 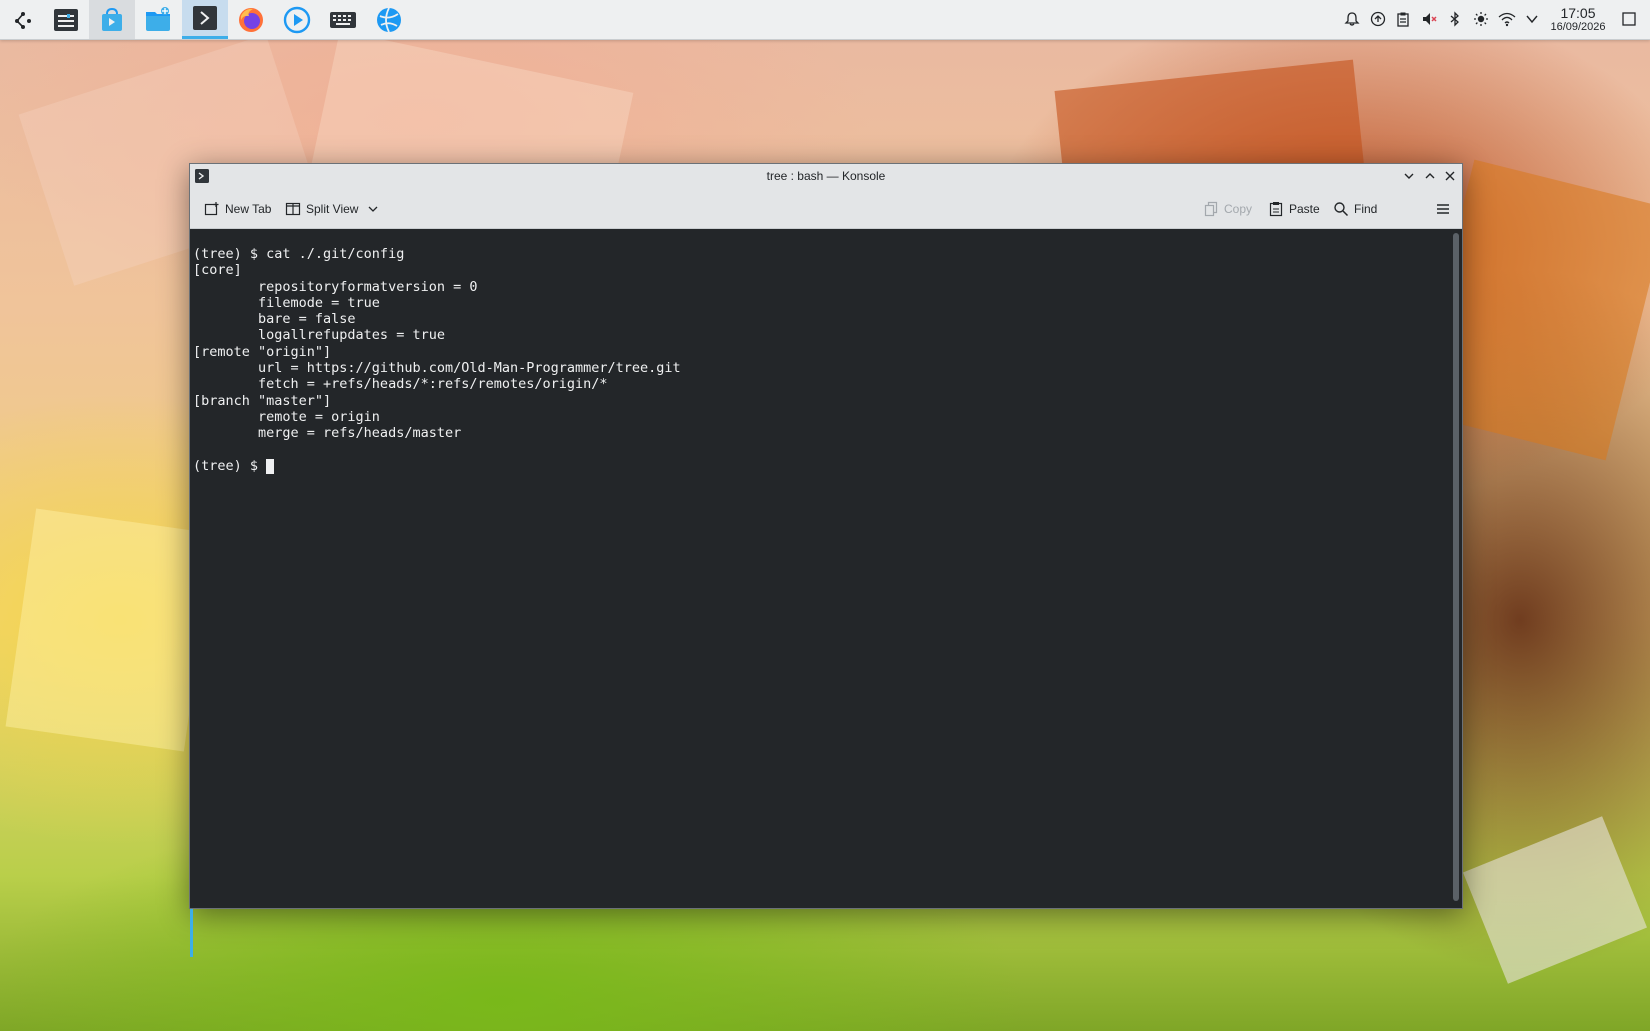 I want to click on copy-label: Copy, so click(x=1238, y=209).